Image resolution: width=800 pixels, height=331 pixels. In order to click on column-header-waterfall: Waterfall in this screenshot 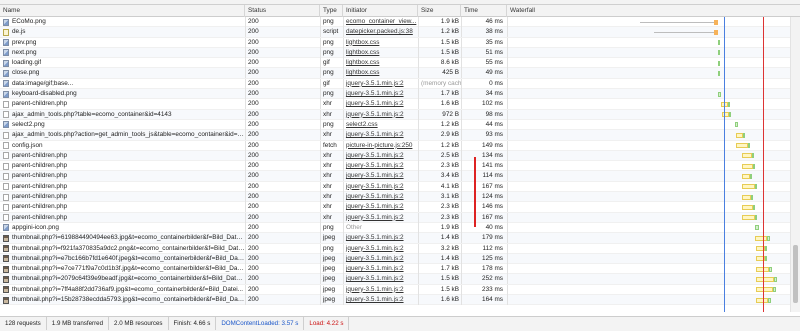, I will do `click(648, 11)`.